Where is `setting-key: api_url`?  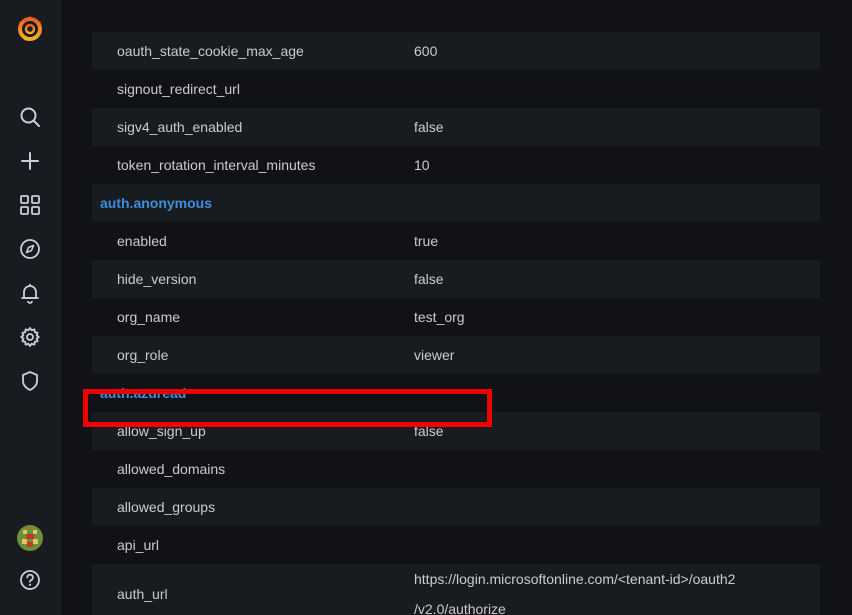
setting-key: api_url is located at coordinates (138, 545).